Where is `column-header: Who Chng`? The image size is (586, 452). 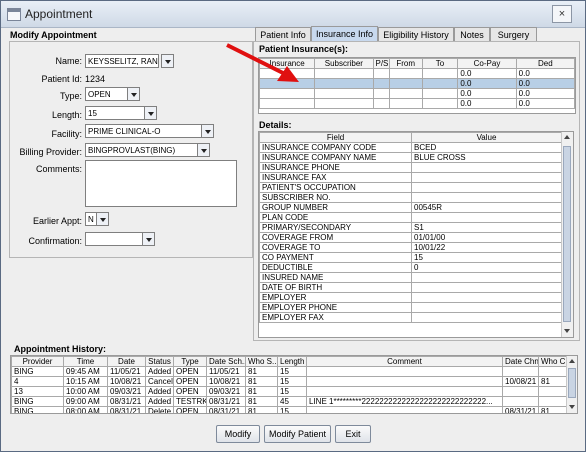 column-header: Who Chng is located at coordinates (553, 361).